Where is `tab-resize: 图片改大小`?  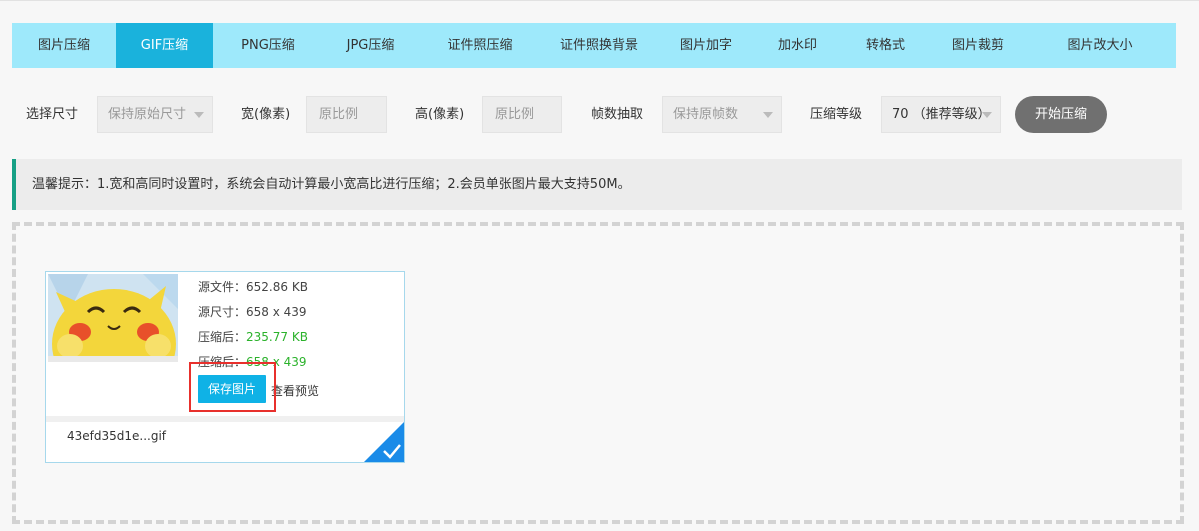
tab-resize: 图片改大小 is located at coordinates (1100, 45).